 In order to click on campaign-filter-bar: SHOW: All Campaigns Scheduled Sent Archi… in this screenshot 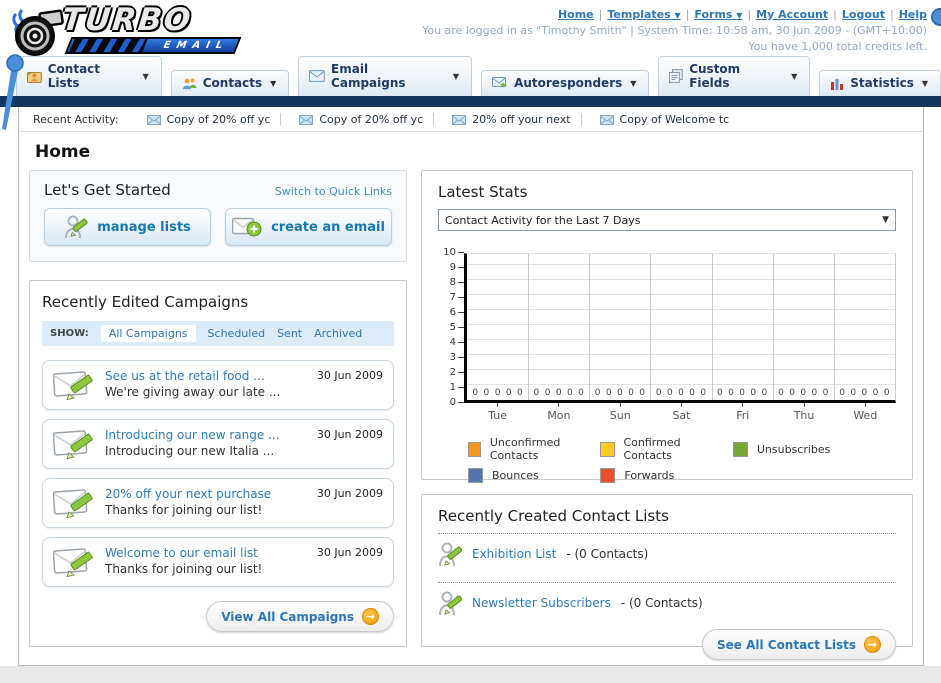, I will do `click(218, 333)`.